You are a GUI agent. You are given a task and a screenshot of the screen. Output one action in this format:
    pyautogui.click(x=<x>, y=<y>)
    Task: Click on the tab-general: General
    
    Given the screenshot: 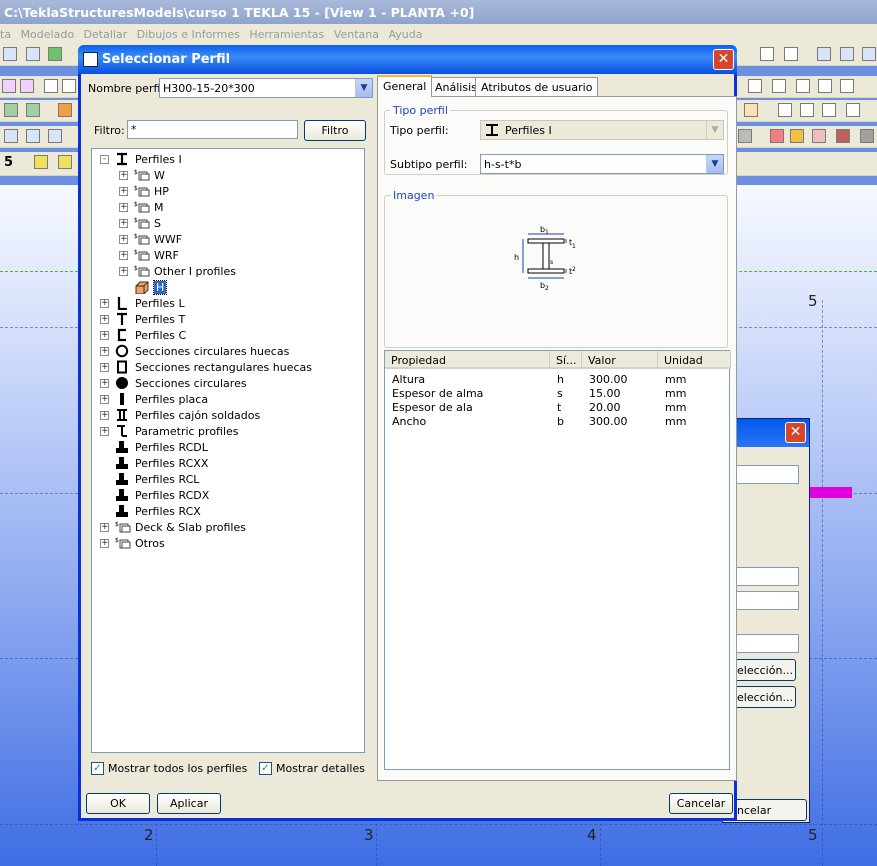 What is the action you would take?
    pyautogui.click(x=405, y=86)
    